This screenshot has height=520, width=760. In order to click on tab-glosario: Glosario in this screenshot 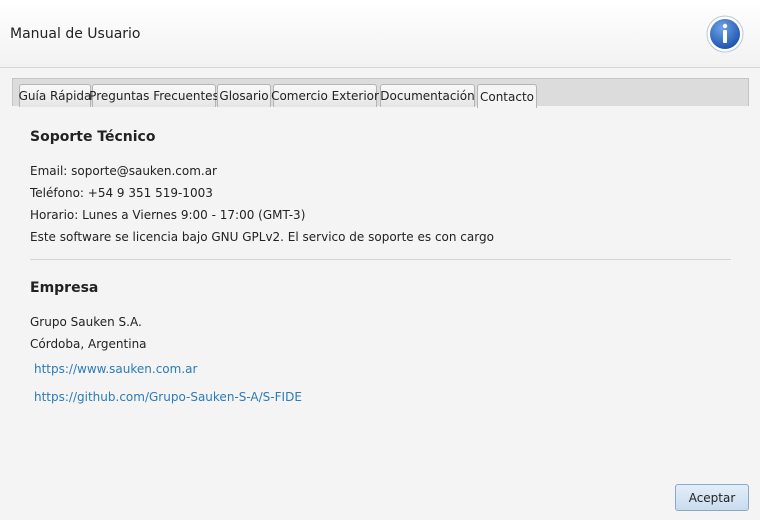, I will do `click(244, 95)`.